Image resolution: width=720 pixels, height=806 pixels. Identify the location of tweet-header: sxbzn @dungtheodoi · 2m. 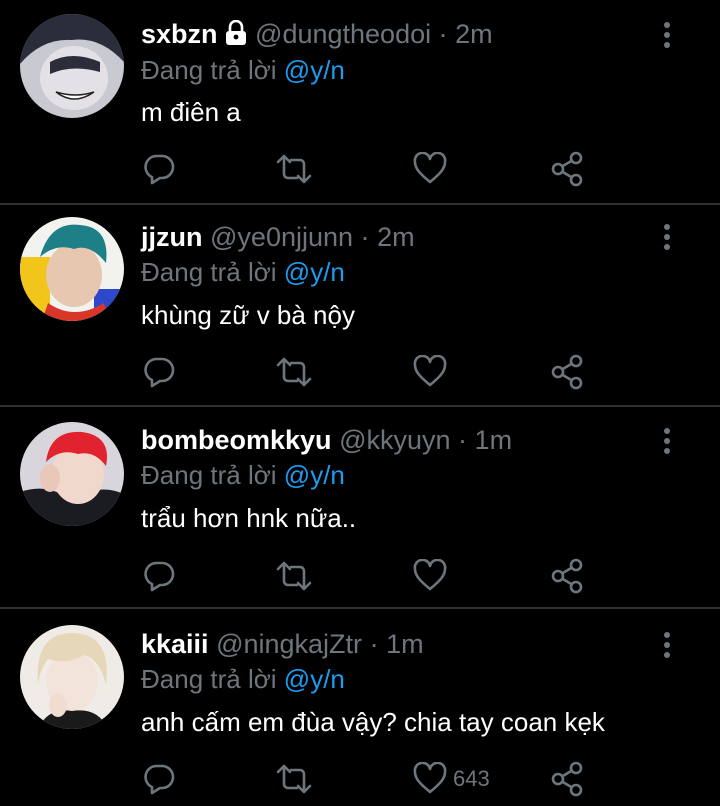
(317, 35).